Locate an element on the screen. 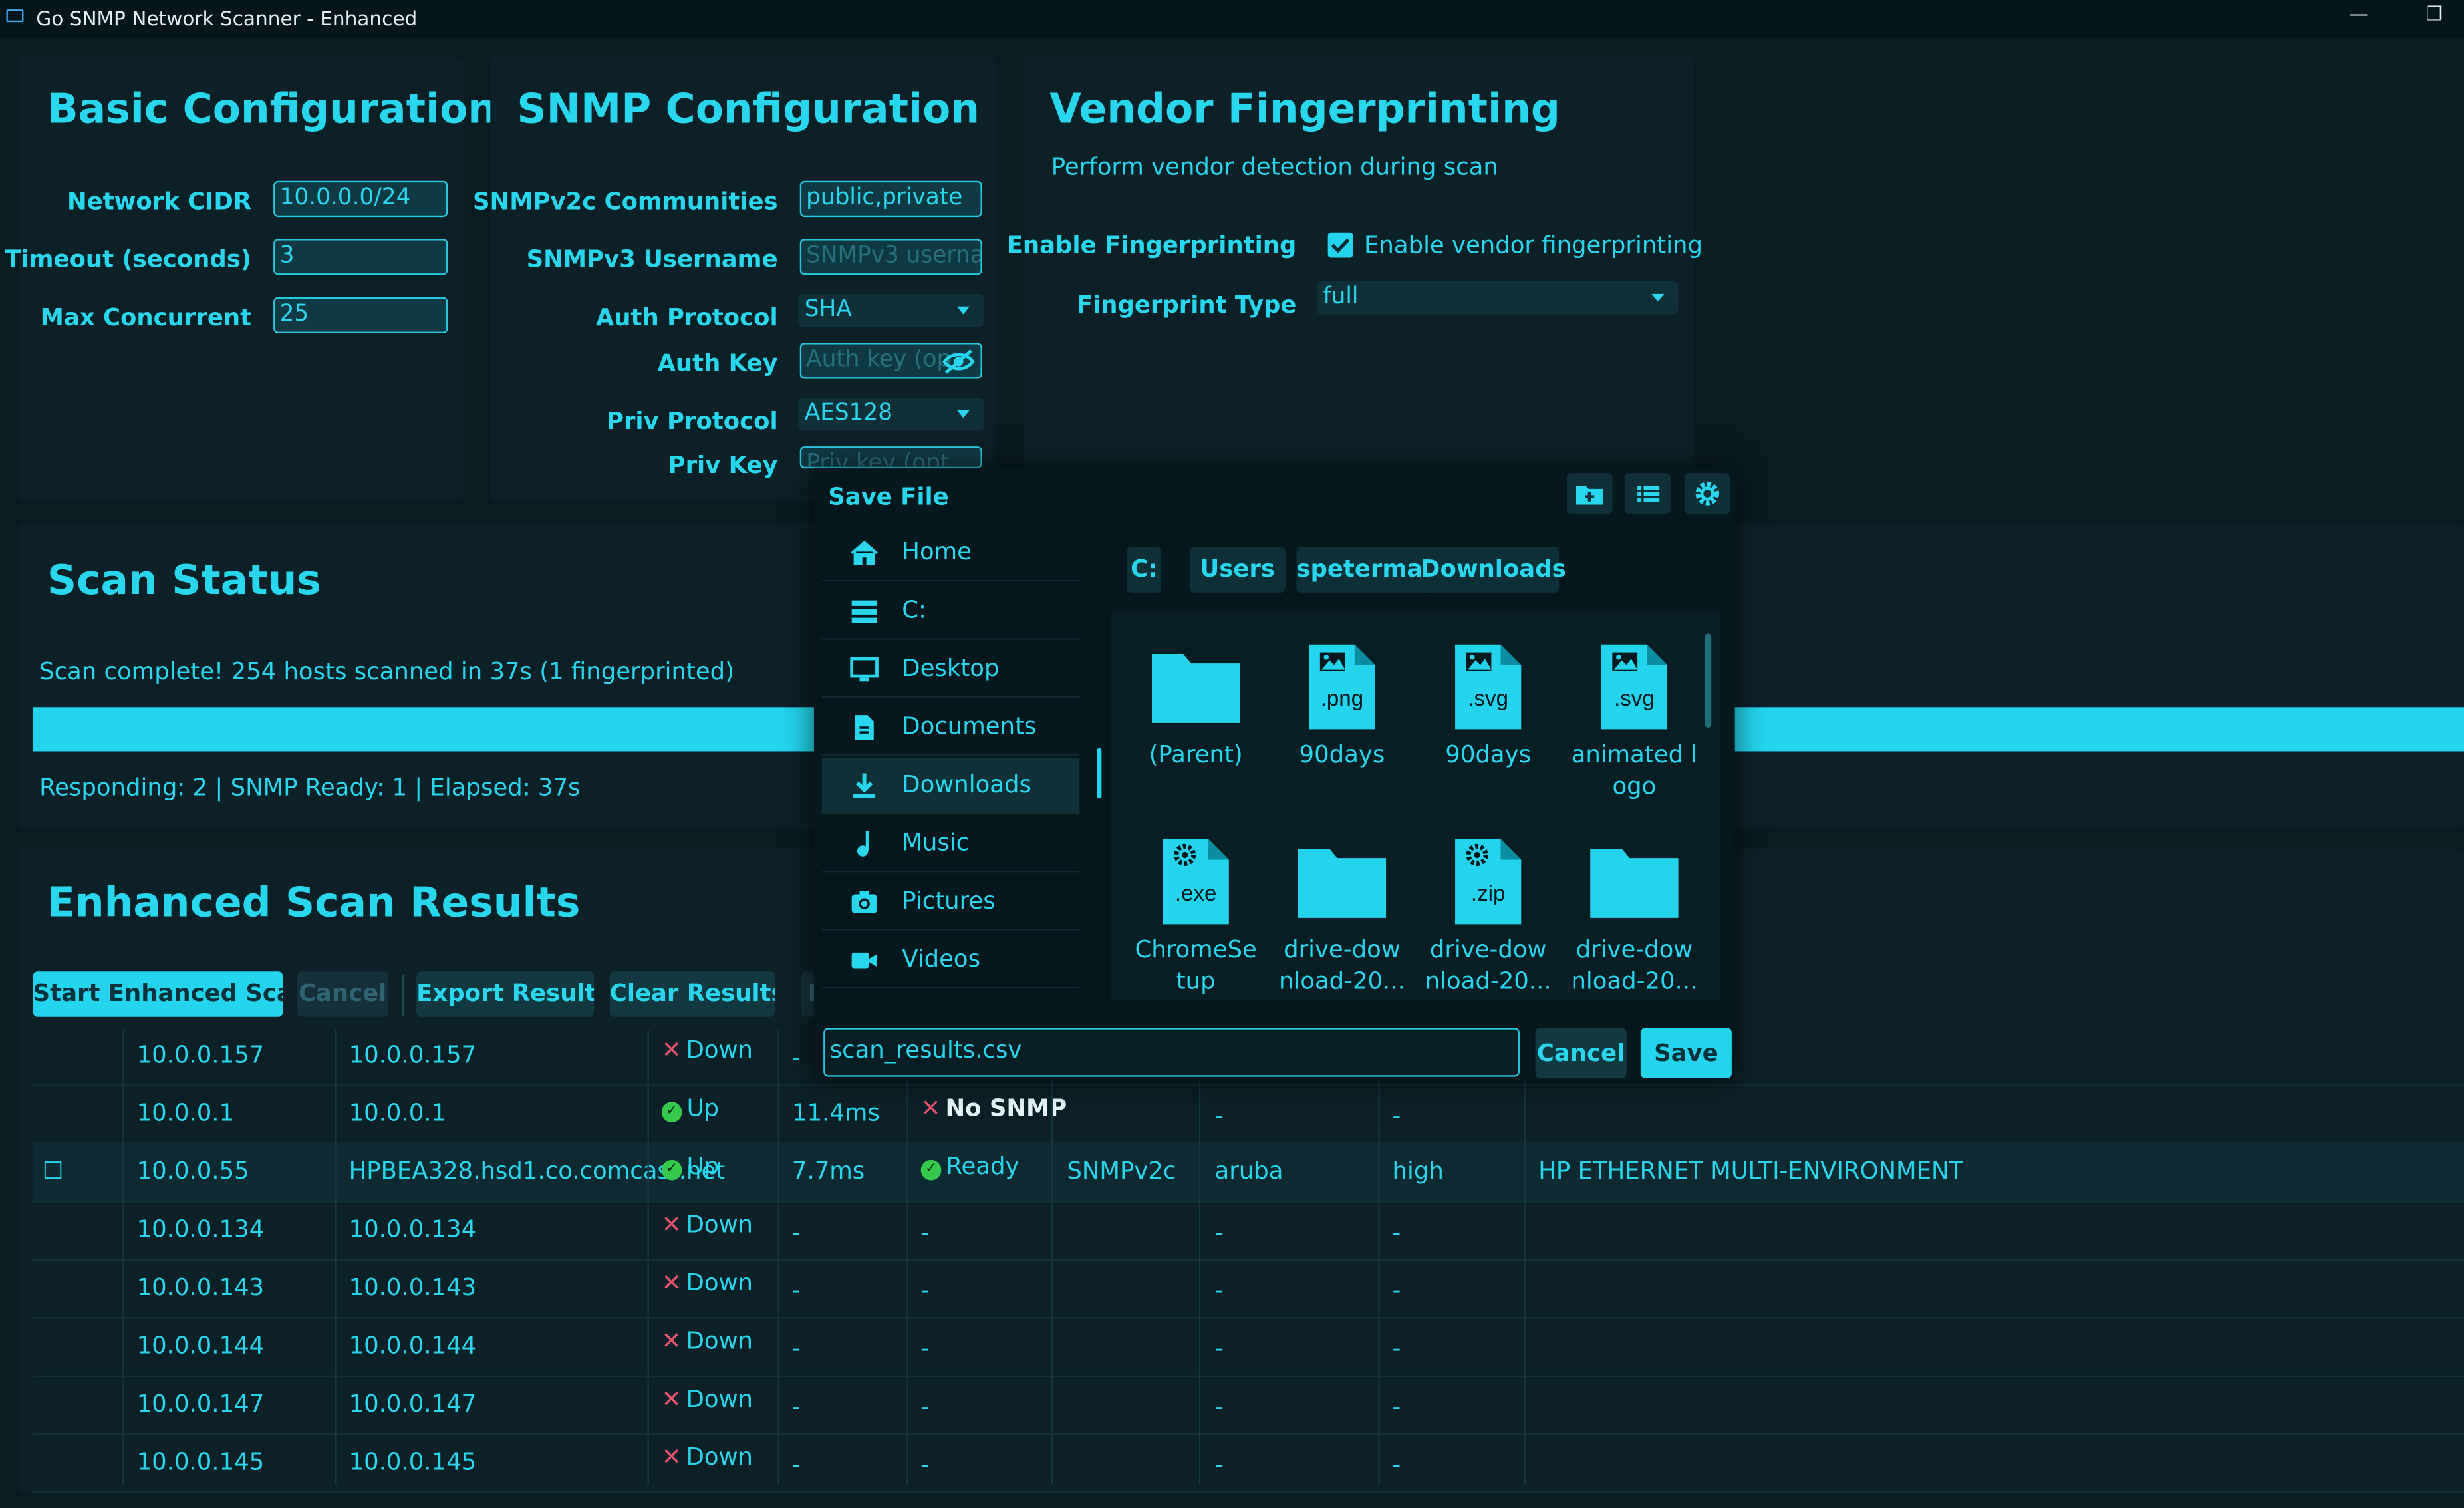  cell-host: 10.0.0.1 is located at coordinates (397, 1113).